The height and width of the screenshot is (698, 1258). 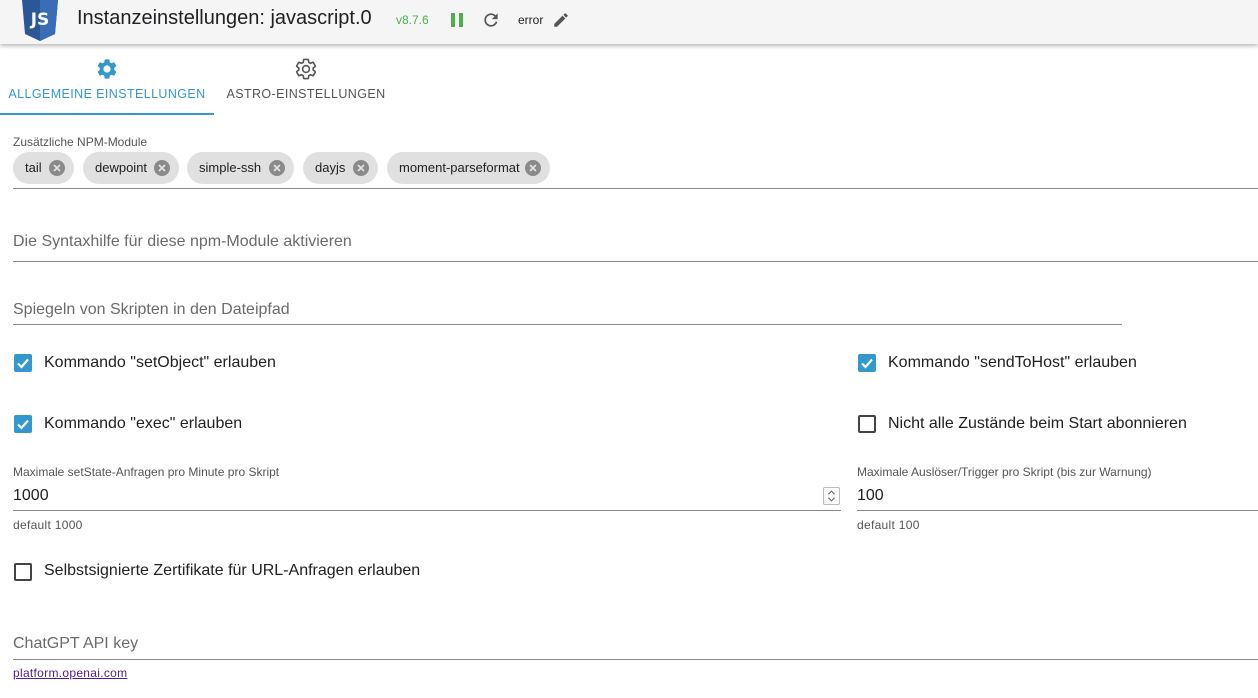 I want to click on mirror-path-input: Spiegeln von Skripten in den Dateipfad, so click(x=151, y=310).